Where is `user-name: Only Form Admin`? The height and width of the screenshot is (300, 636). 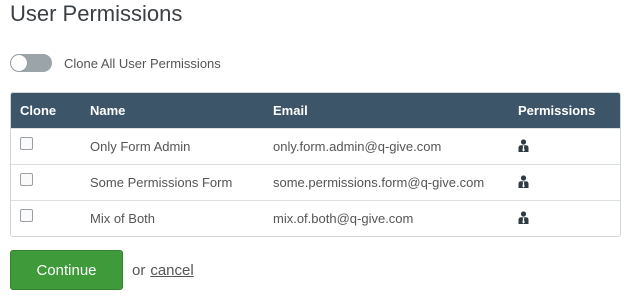
user-name: Only Form Admin is located at coordinates (181, 146).